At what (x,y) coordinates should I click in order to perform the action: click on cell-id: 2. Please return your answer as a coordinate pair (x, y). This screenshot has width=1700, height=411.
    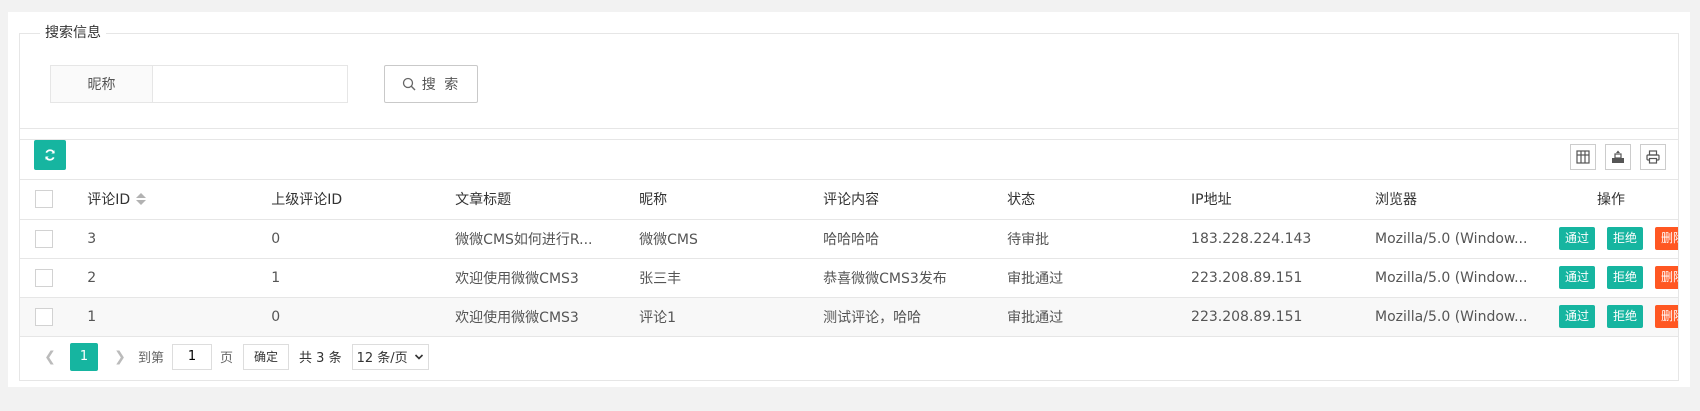
    Looking at the image, I should click on (92, 277).